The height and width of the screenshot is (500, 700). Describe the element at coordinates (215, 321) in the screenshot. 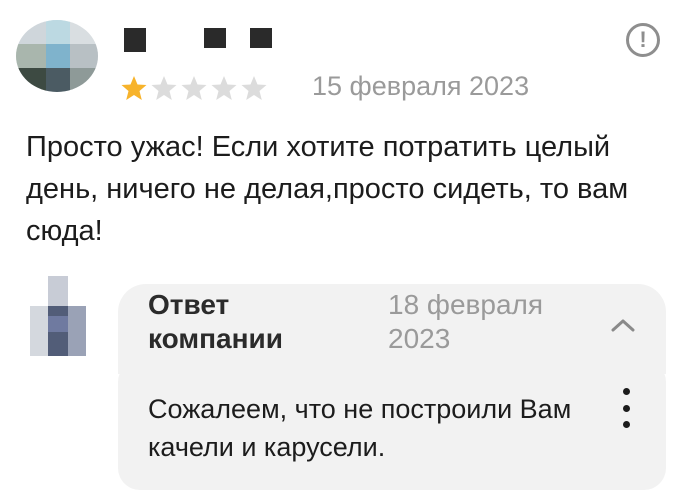

I see `reply-title: Ответ компании` at that location.